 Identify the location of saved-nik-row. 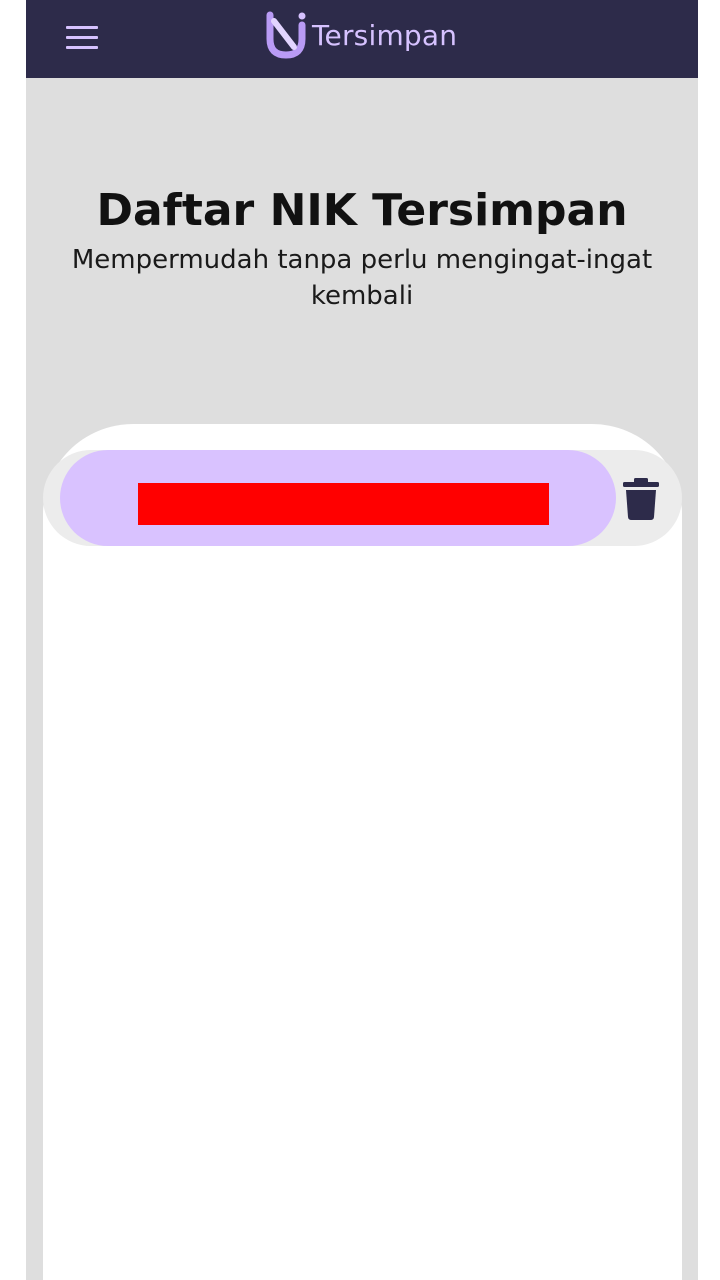
(362, 498).